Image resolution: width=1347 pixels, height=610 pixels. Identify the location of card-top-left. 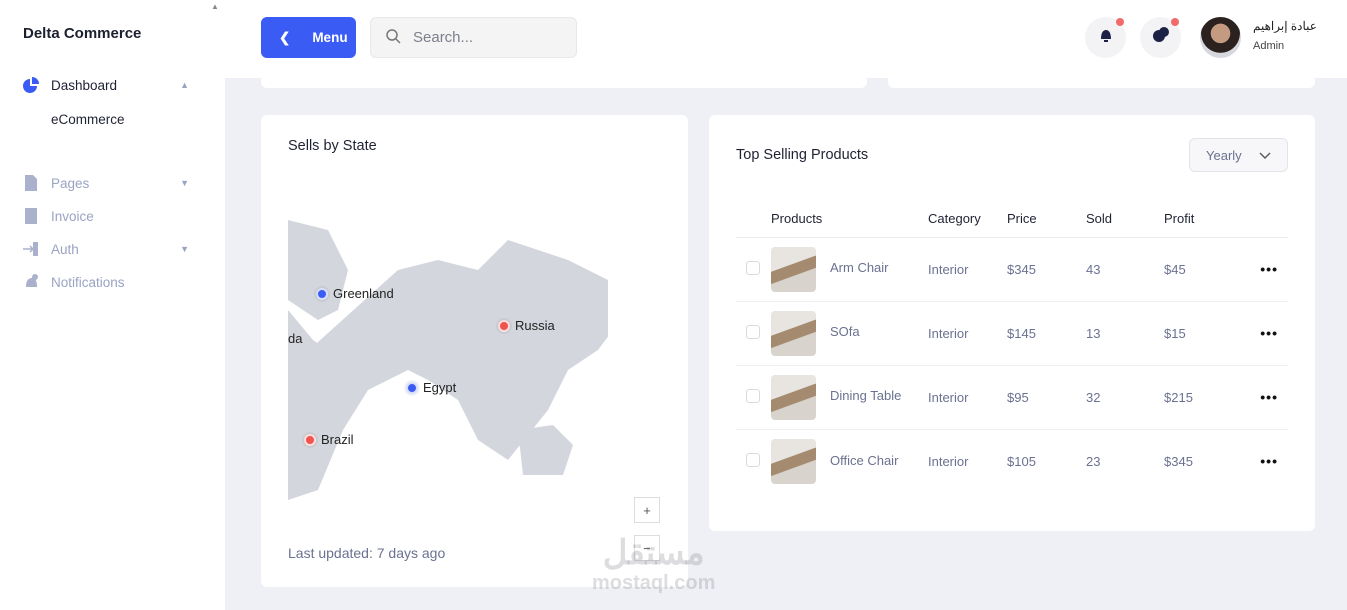
(564, 79).